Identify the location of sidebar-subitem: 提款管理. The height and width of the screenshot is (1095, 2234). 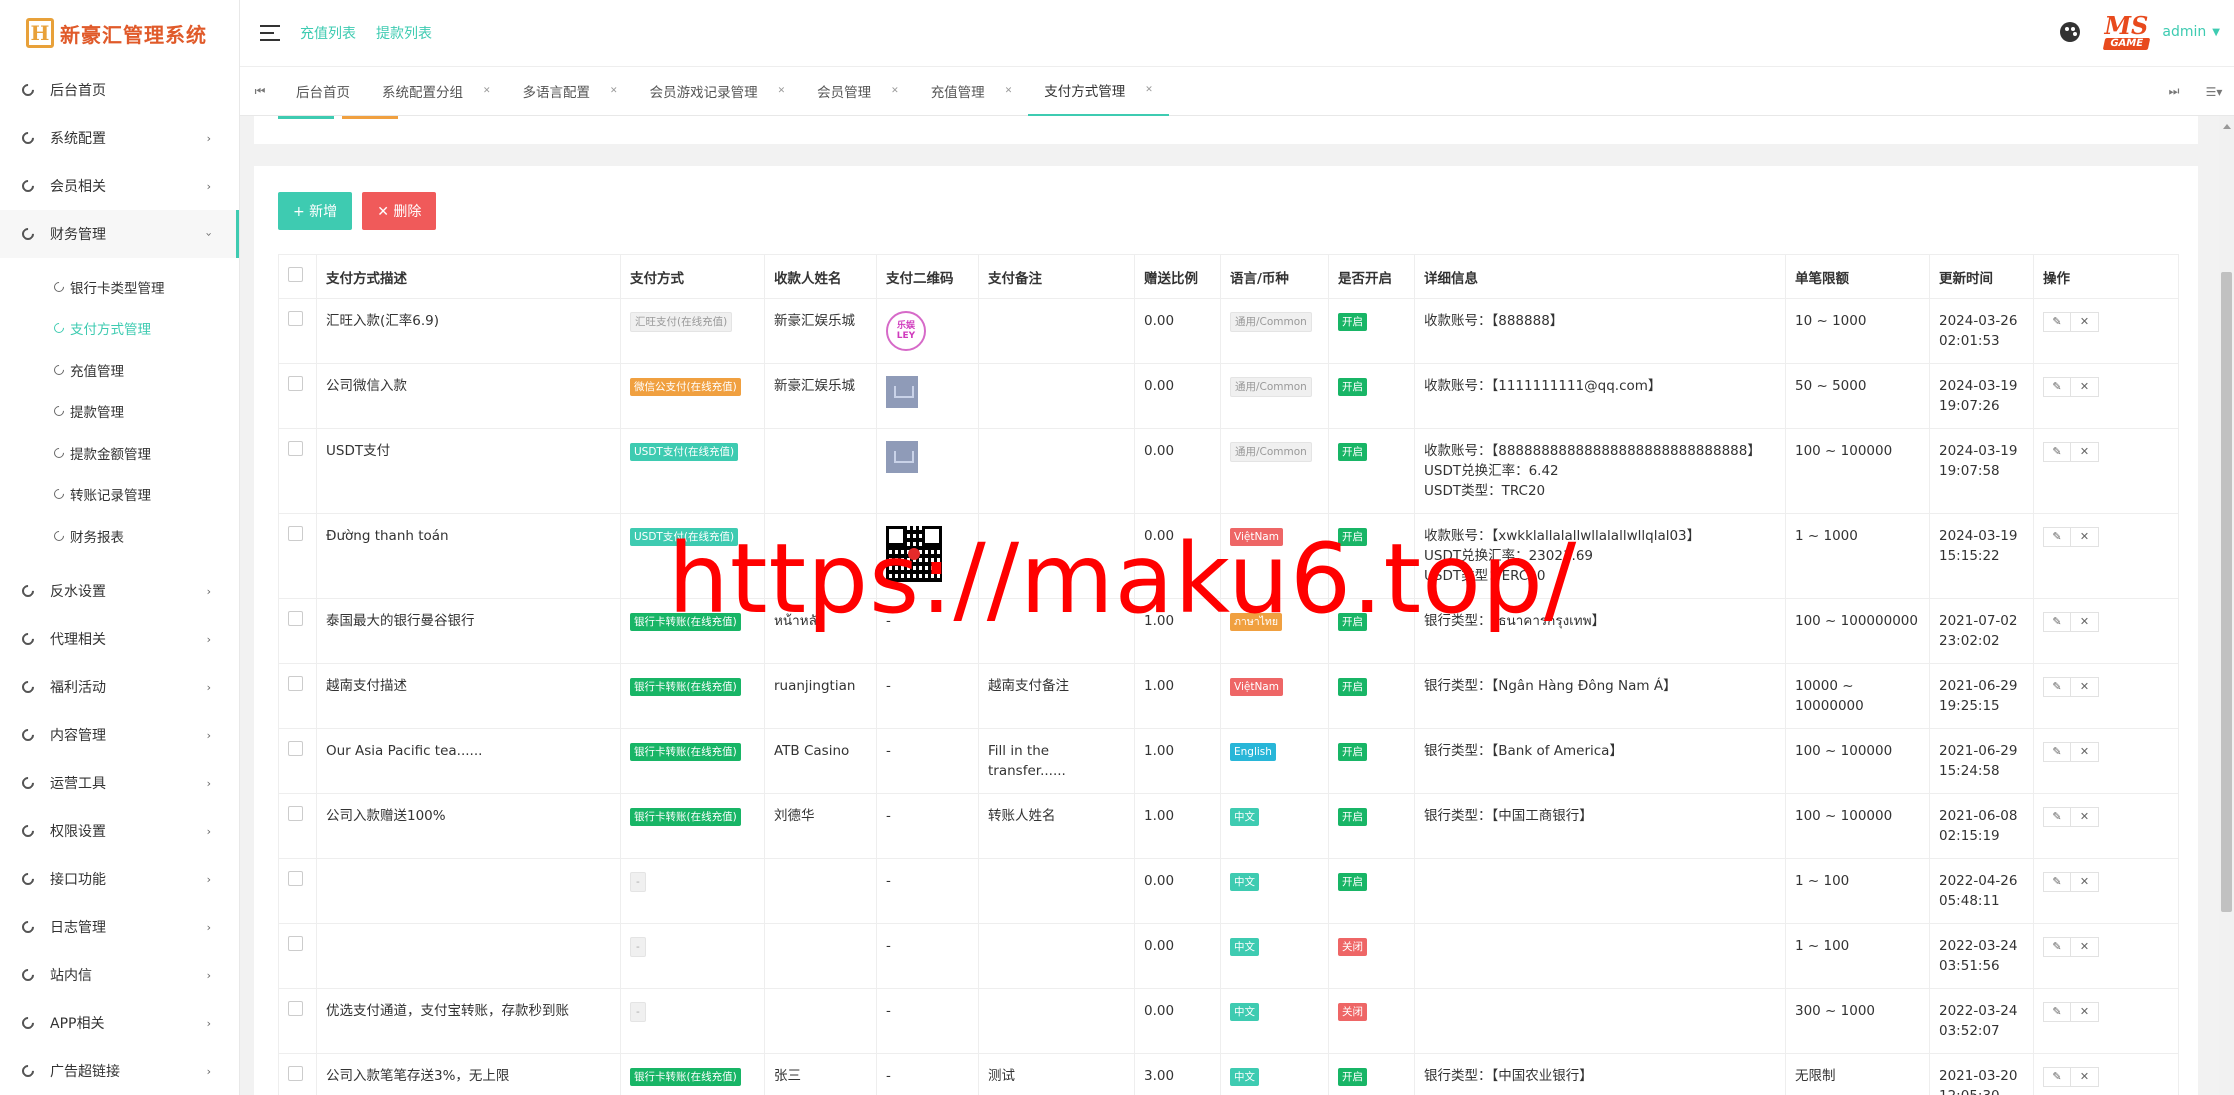
(119, 412).